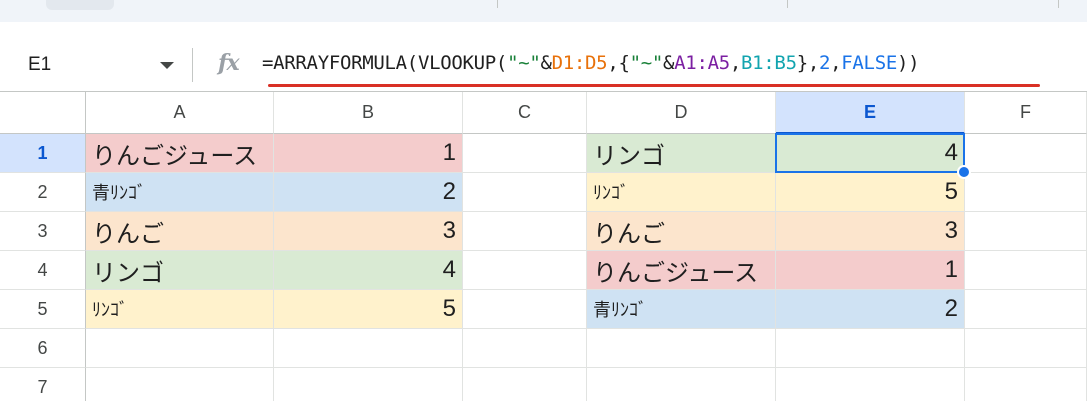  Describe the element at coordinates (368, 384) in the screenshot. I see `cell-b7` at that location.